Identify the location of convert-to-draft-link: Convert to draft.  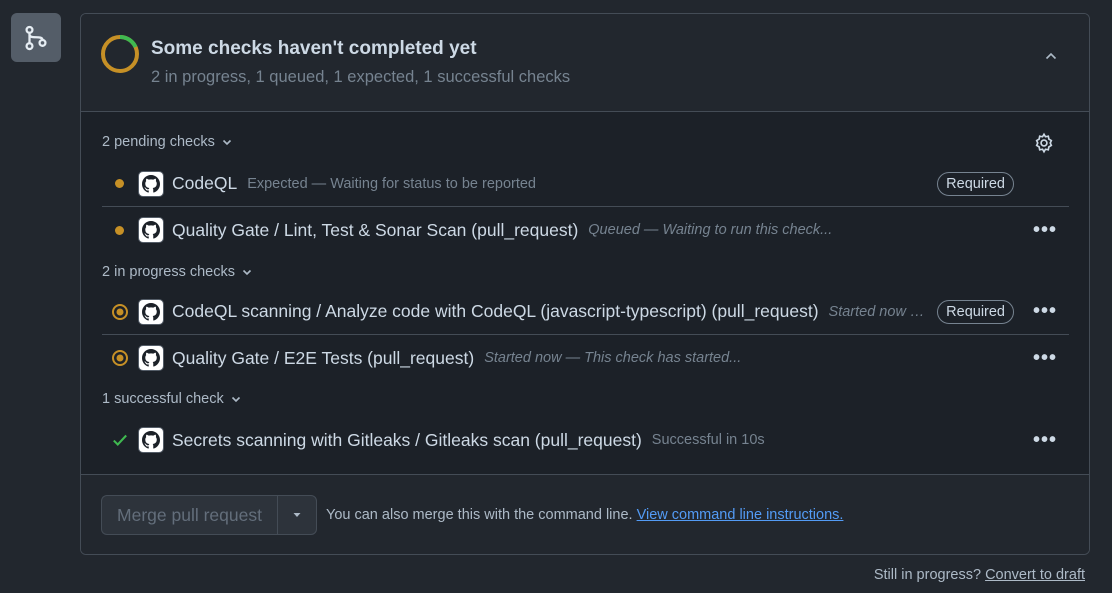
(1035, 575).